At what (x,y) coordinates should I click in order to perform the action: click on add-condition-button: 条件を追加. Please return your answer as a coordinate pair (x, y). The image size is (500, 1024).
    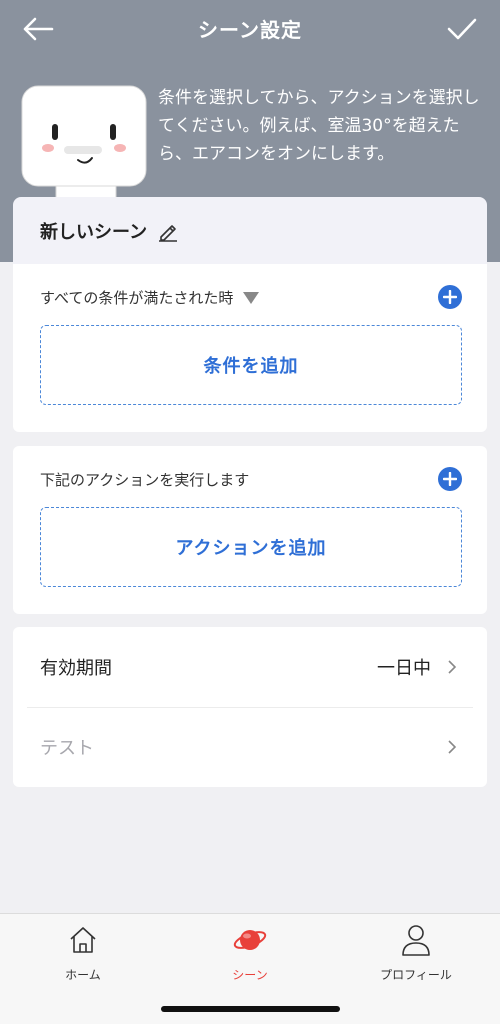
    Looking at the image, I should click on (251, 365).